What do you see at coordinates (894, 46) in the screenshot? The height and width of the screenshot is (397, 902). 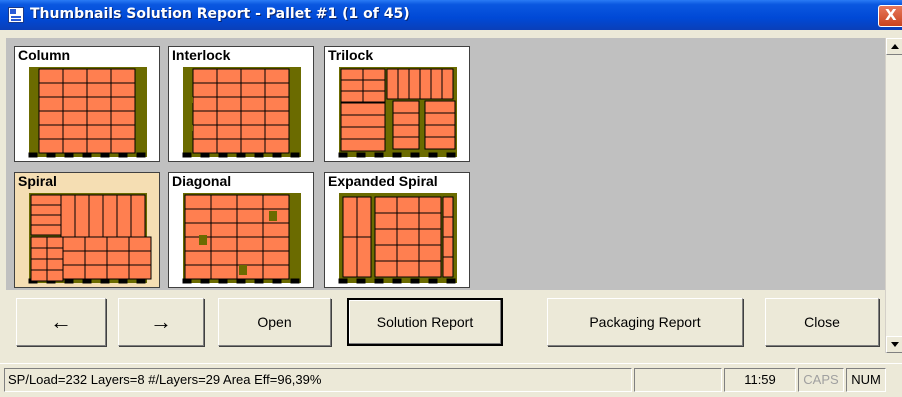 I see `scroll-up-button` at bounding box center [894, 46].